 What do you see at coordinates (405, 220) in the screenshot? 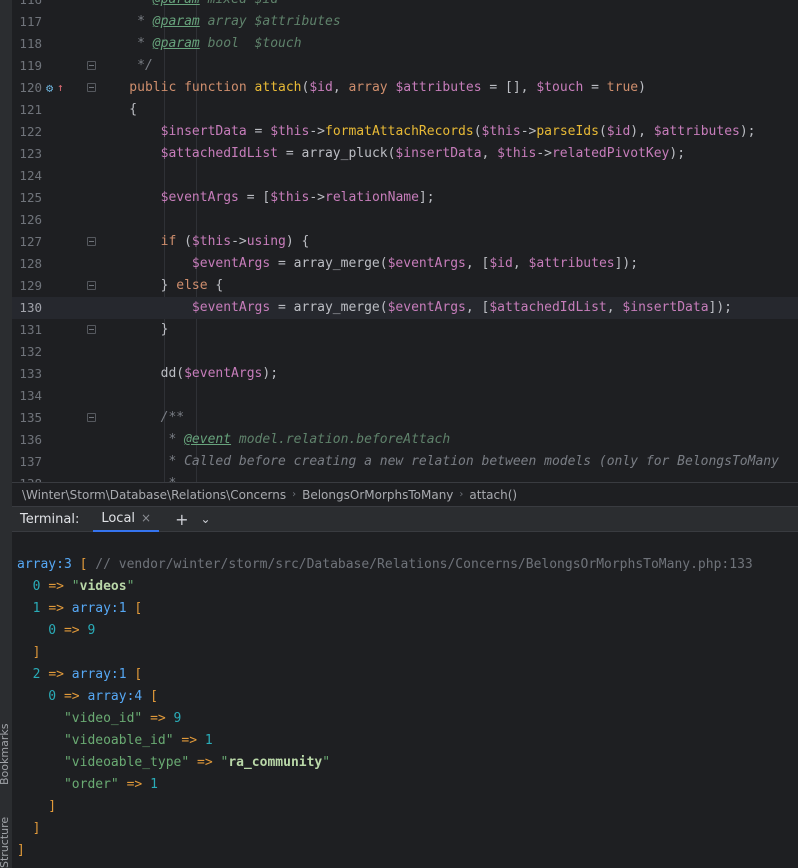
I see `code-line: 126` at bounding box center [405, 220].